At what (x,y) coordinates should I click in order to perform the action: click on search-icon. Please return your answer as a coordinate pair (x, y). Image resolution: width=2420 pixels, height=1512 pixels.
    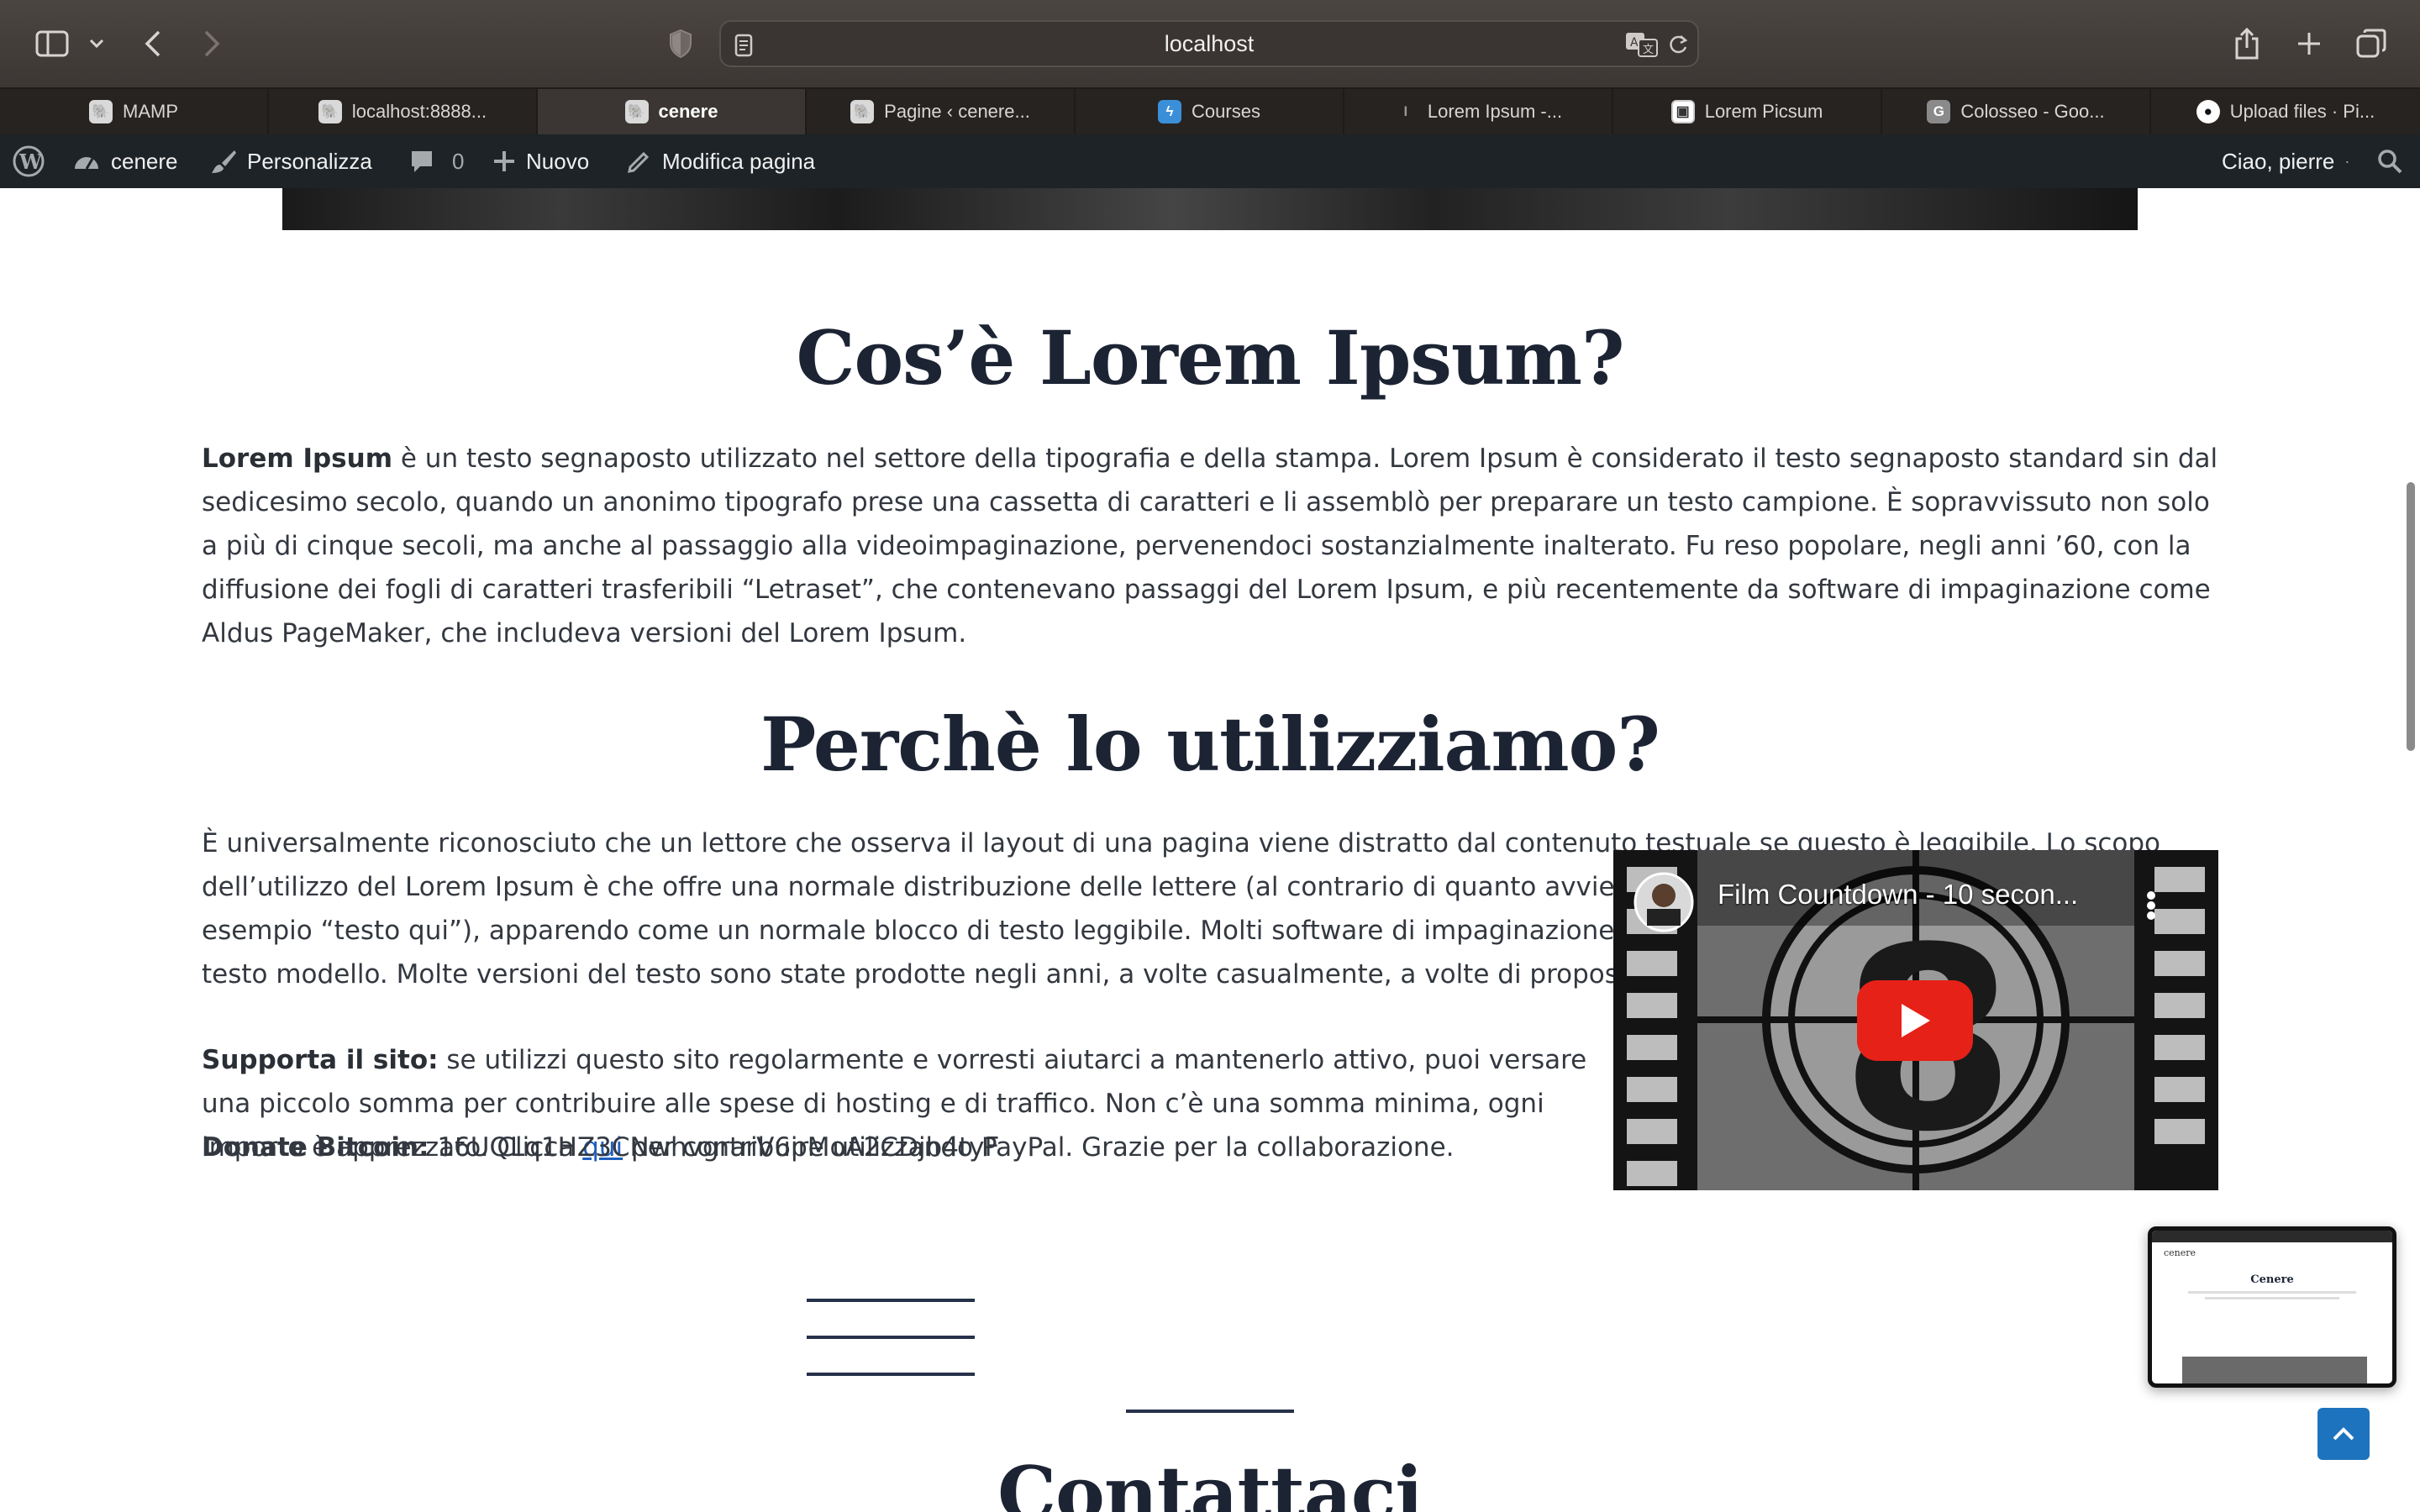
    Looking at the image, I should click on (2390, 161).